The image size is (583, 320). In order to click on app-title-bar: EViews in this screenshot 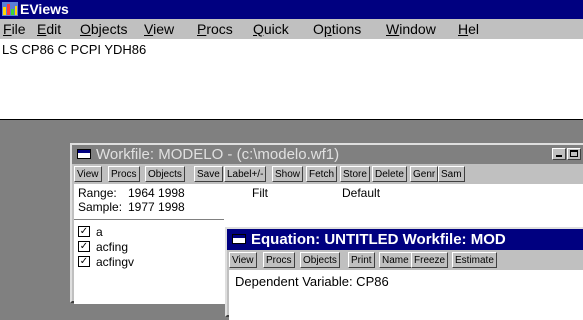, I will do `click(291, 9)`.